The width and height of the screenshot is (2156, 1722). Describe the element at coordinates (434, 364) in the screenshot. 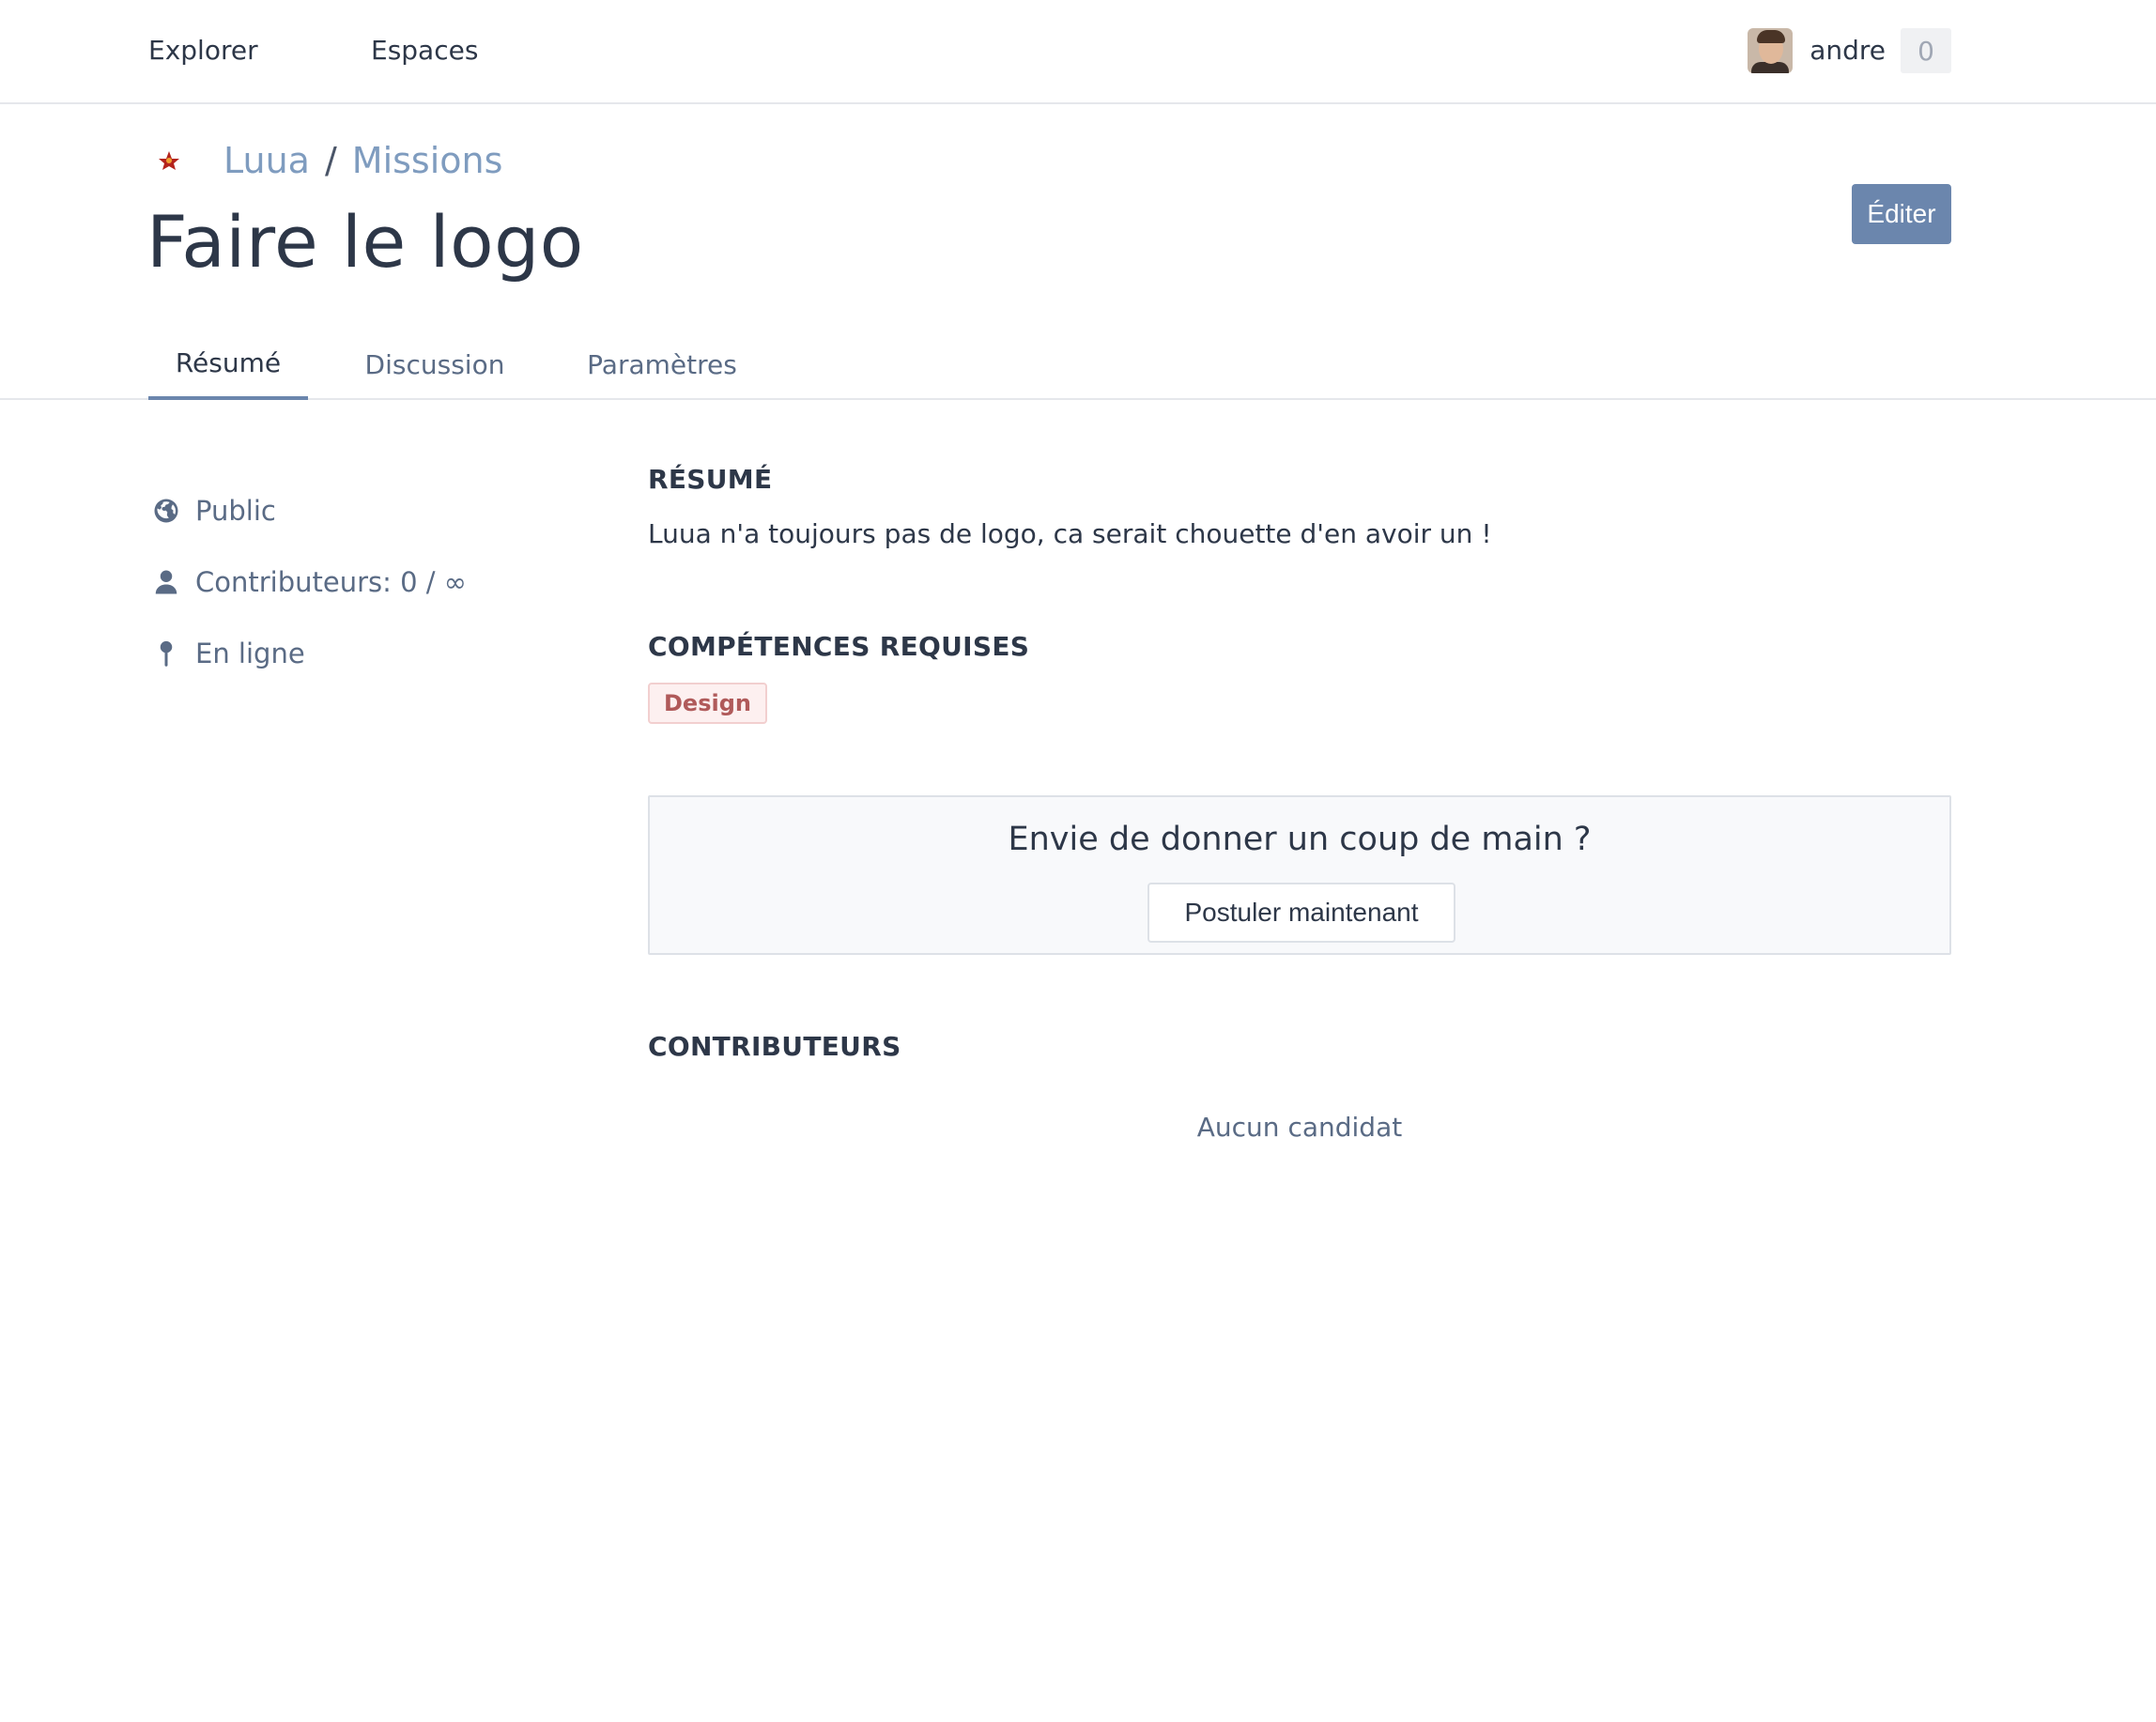

I see `tab-discussion: Discussion` at that location.